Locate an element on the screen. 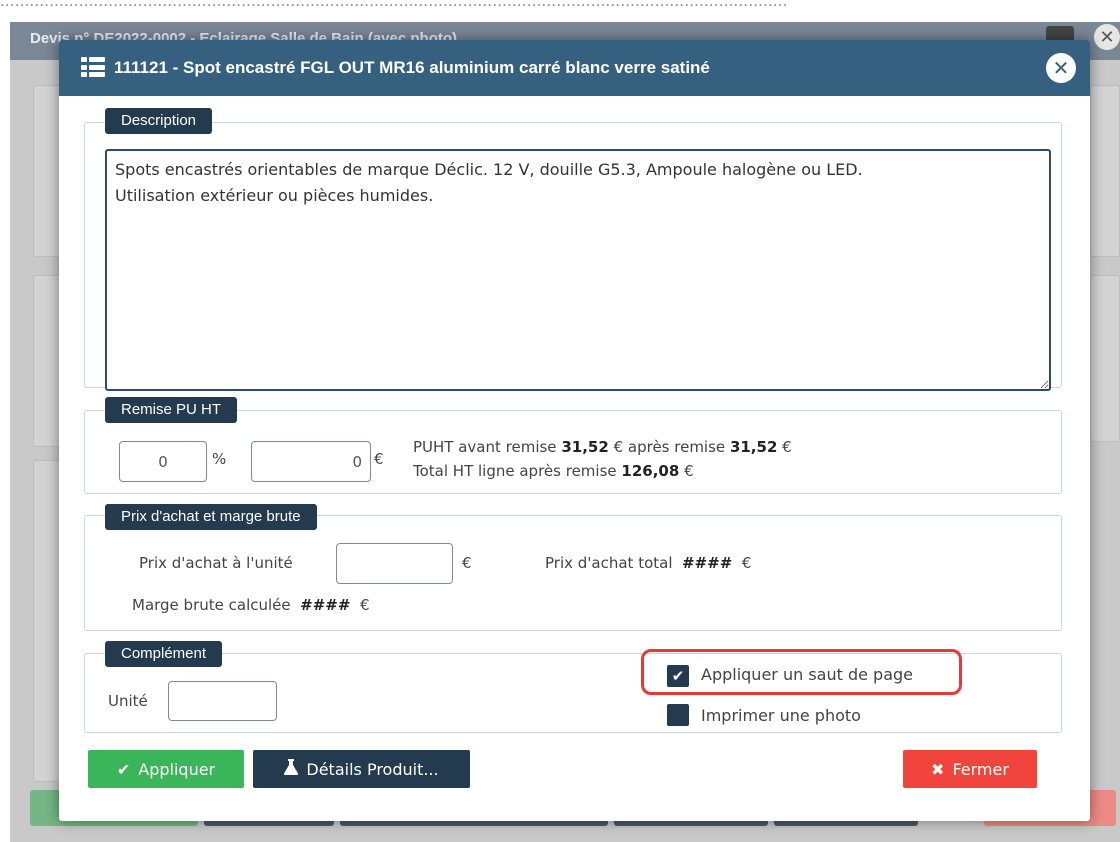 The height and width of the screenshot is (842, 1120). total-summary-line: Total HT ligne après remise 126,08 € is located at coordinates (553, 471).